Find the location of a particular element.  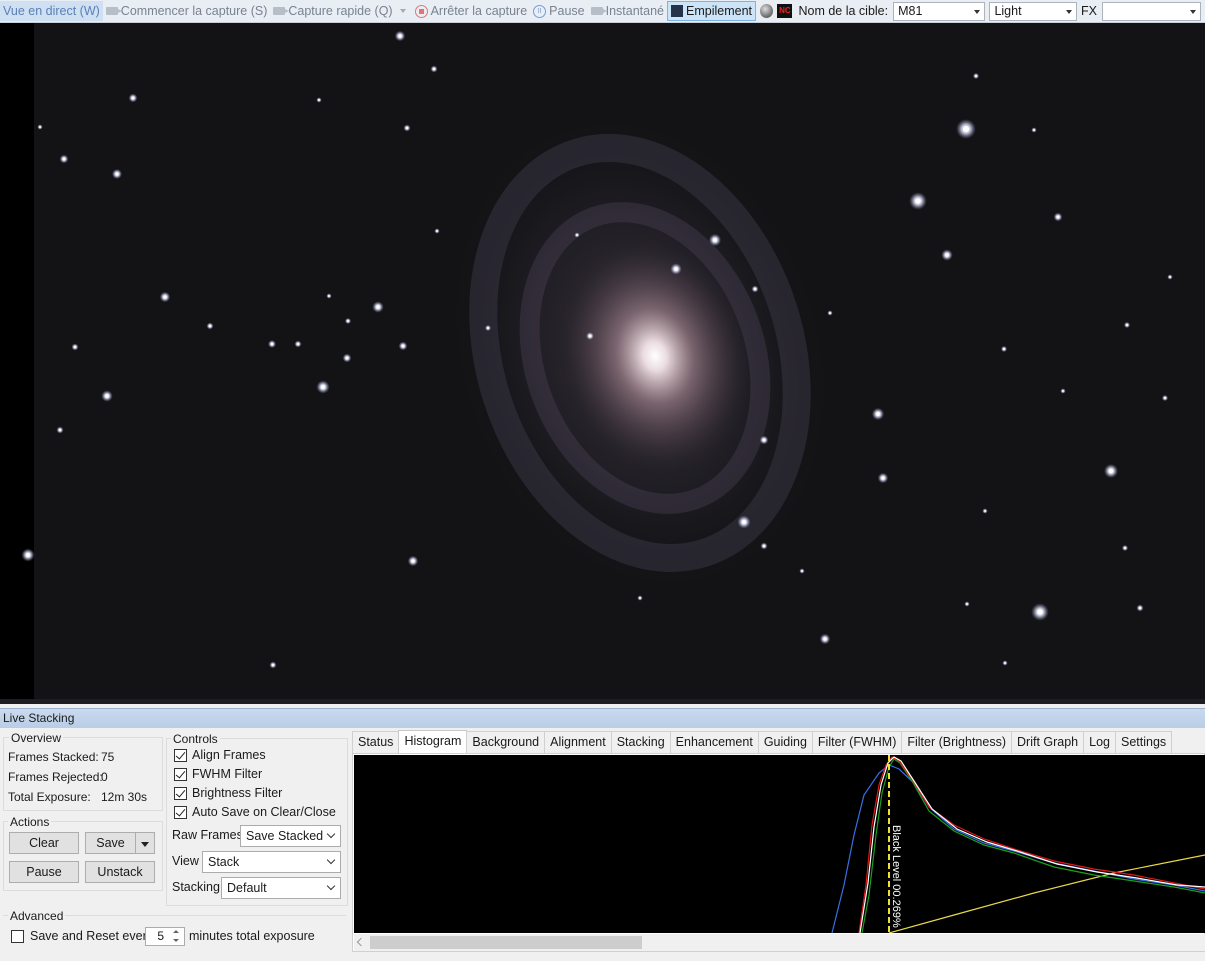

snapshot-icon is located at coordinates (598, 11).